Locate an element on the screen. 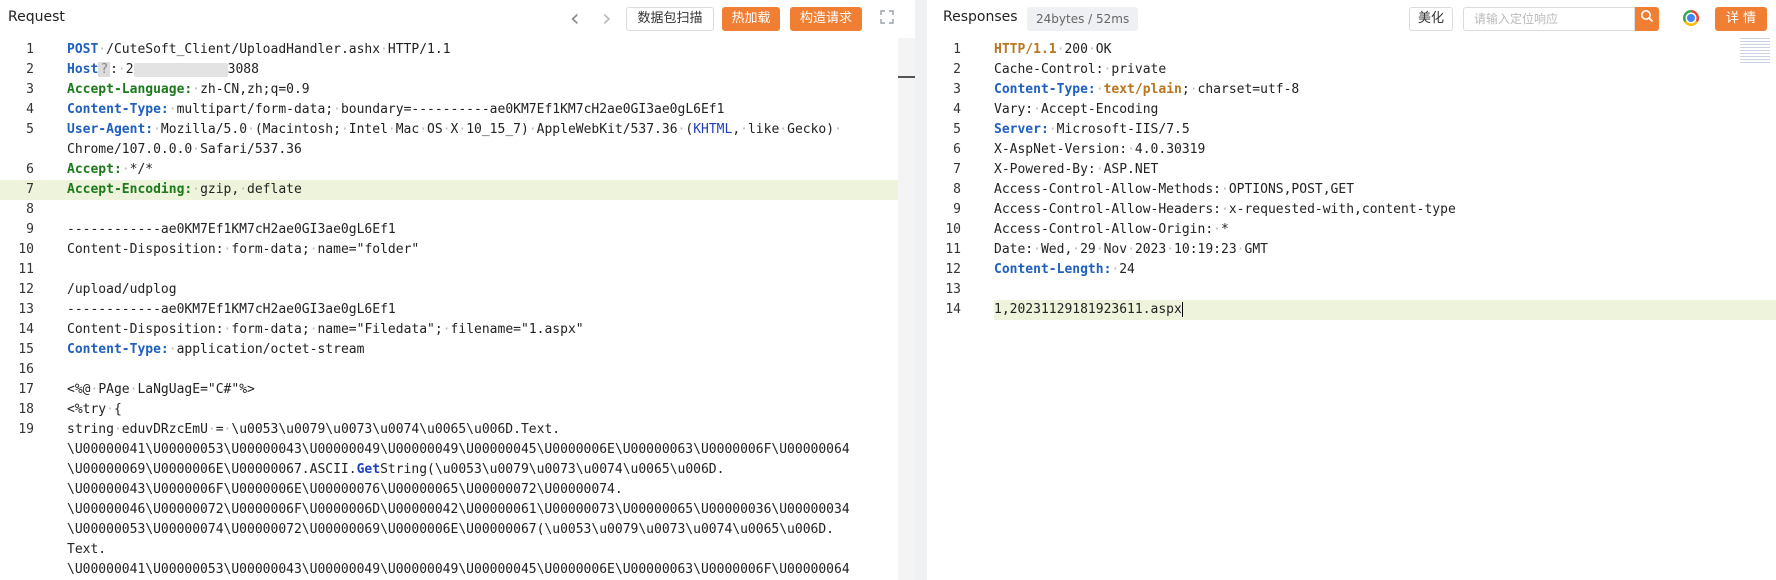 This screenshot has width=1776, height=580. line-number: 17 is located at coordinates (26, 389).